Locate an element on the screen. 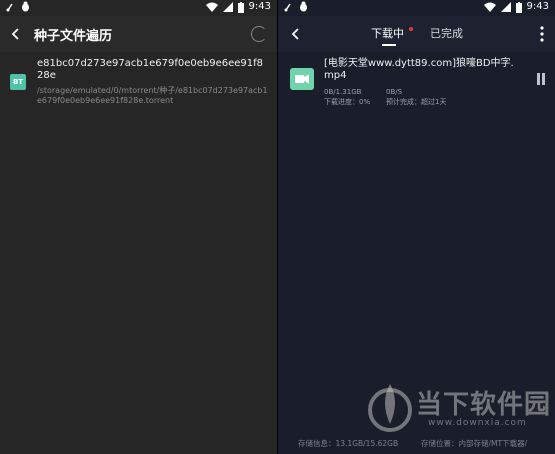 Image resolution: width=555 pixels, height=454 pixels. active-tab-indicator is located at coordinates (389, 45).